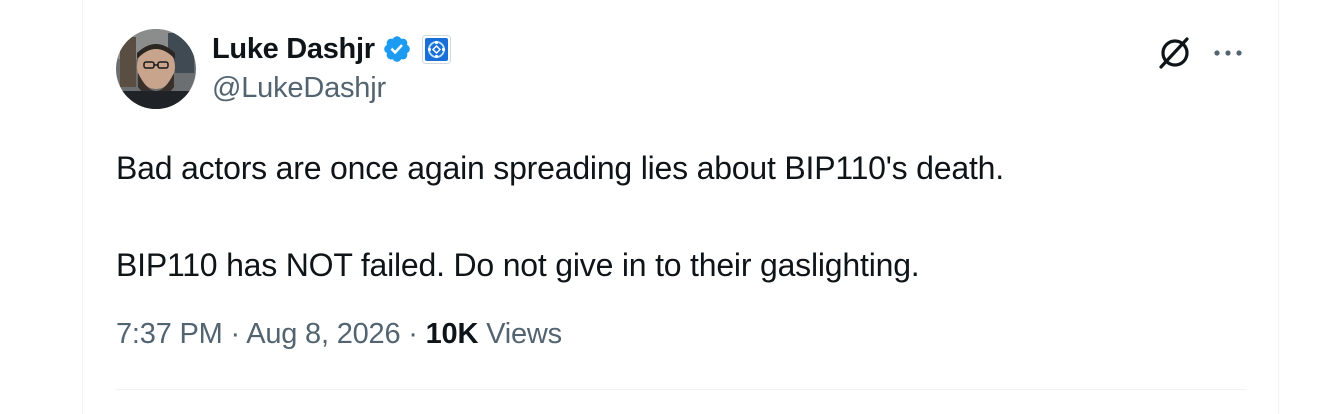  I want to click on name-row: Luke Dashjr, so click(331, 49).